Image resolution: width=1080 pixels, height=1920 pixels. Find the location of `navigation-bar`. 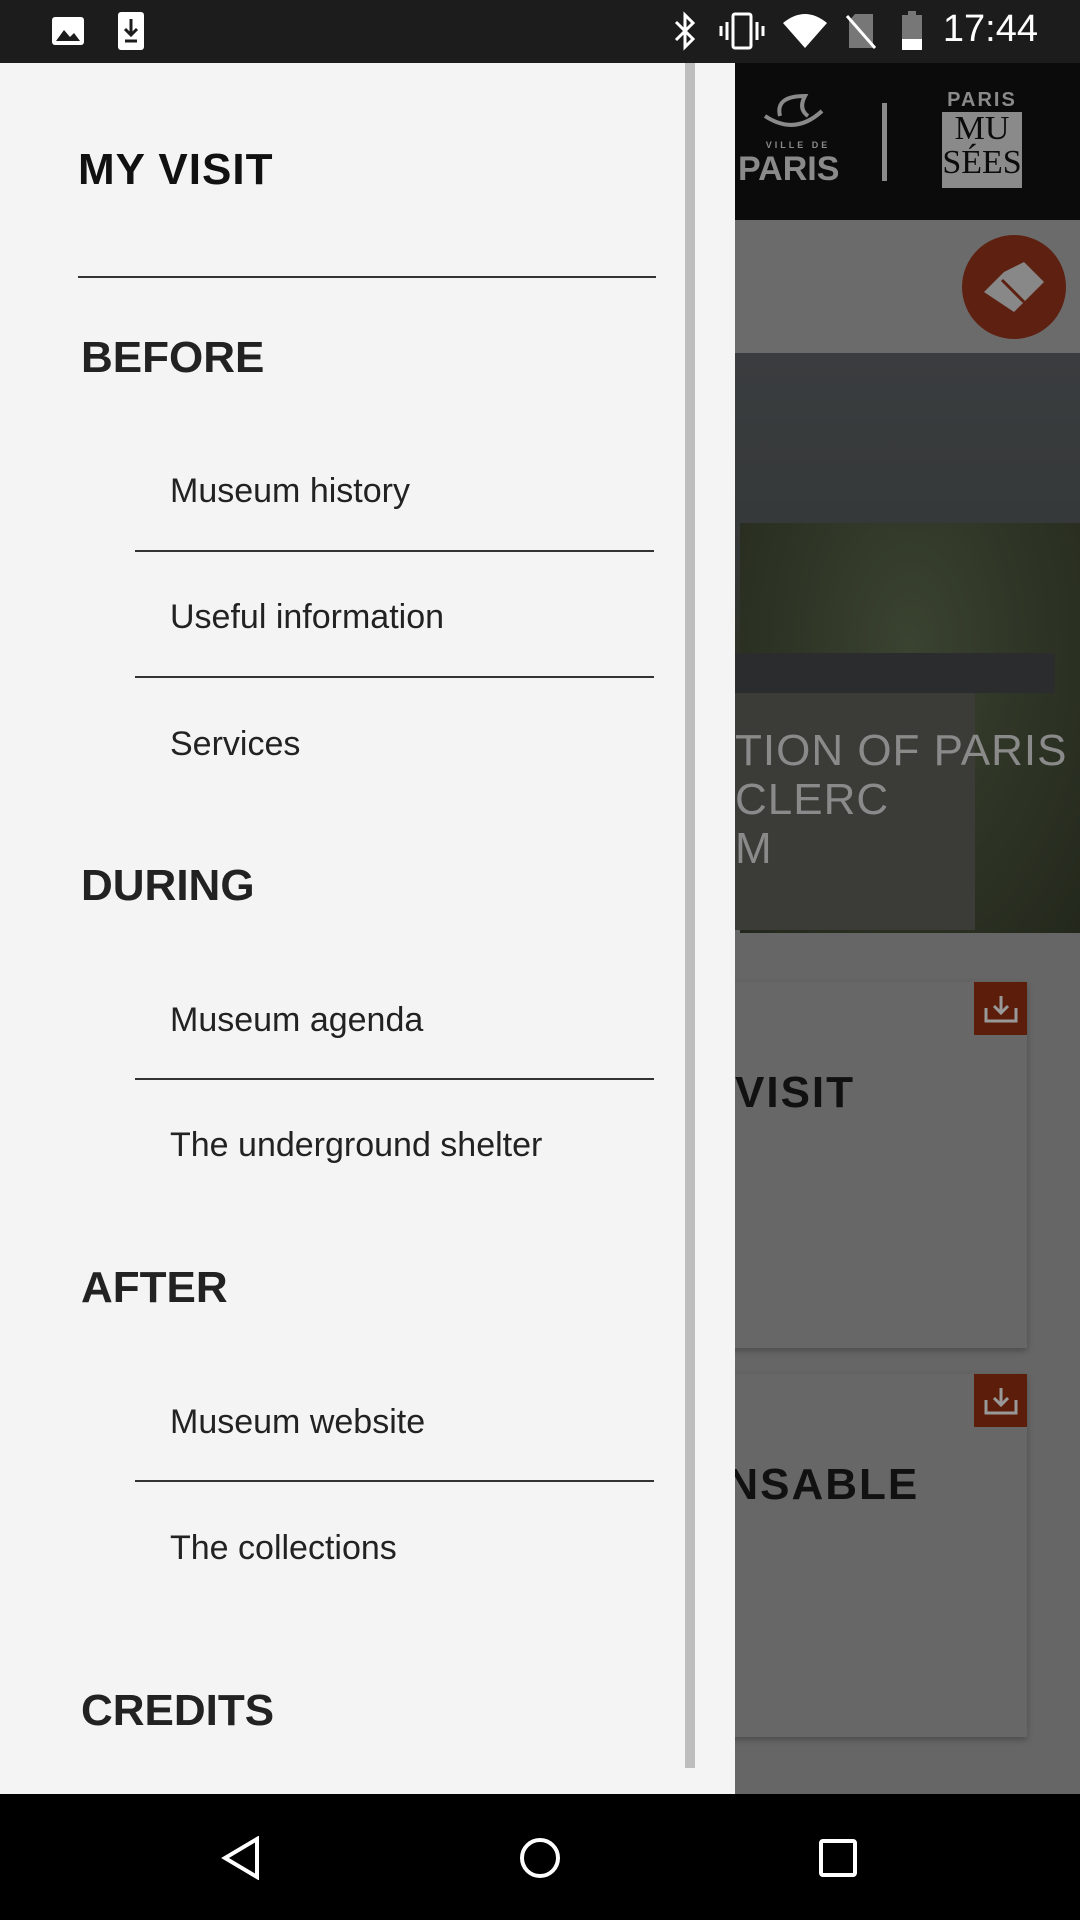

navigation-bar is located at coordinates (540, 1857).